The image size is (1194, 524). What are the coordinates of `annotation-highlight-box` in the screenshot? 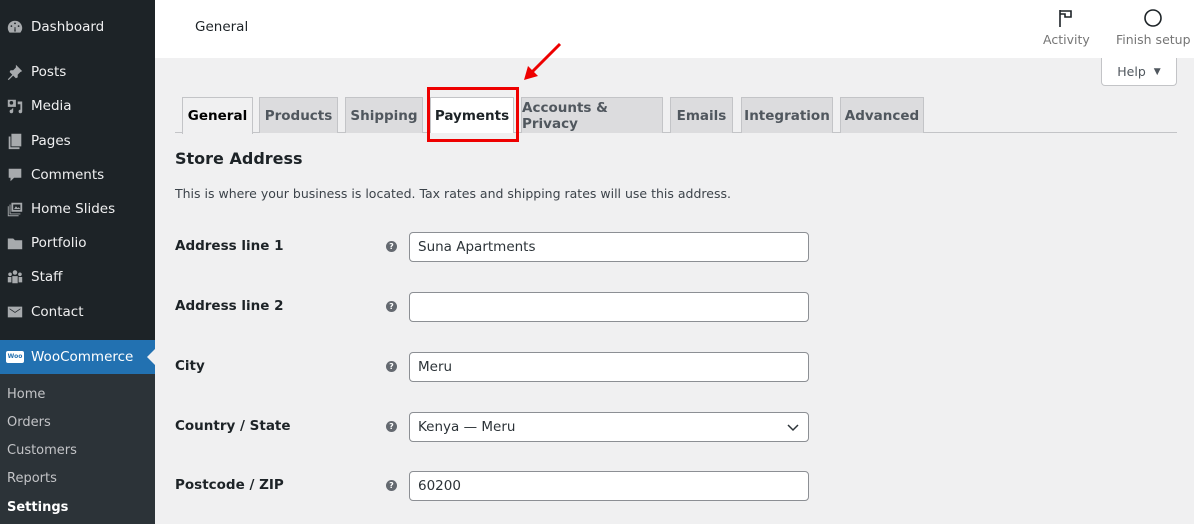 It's located at (473, 114).